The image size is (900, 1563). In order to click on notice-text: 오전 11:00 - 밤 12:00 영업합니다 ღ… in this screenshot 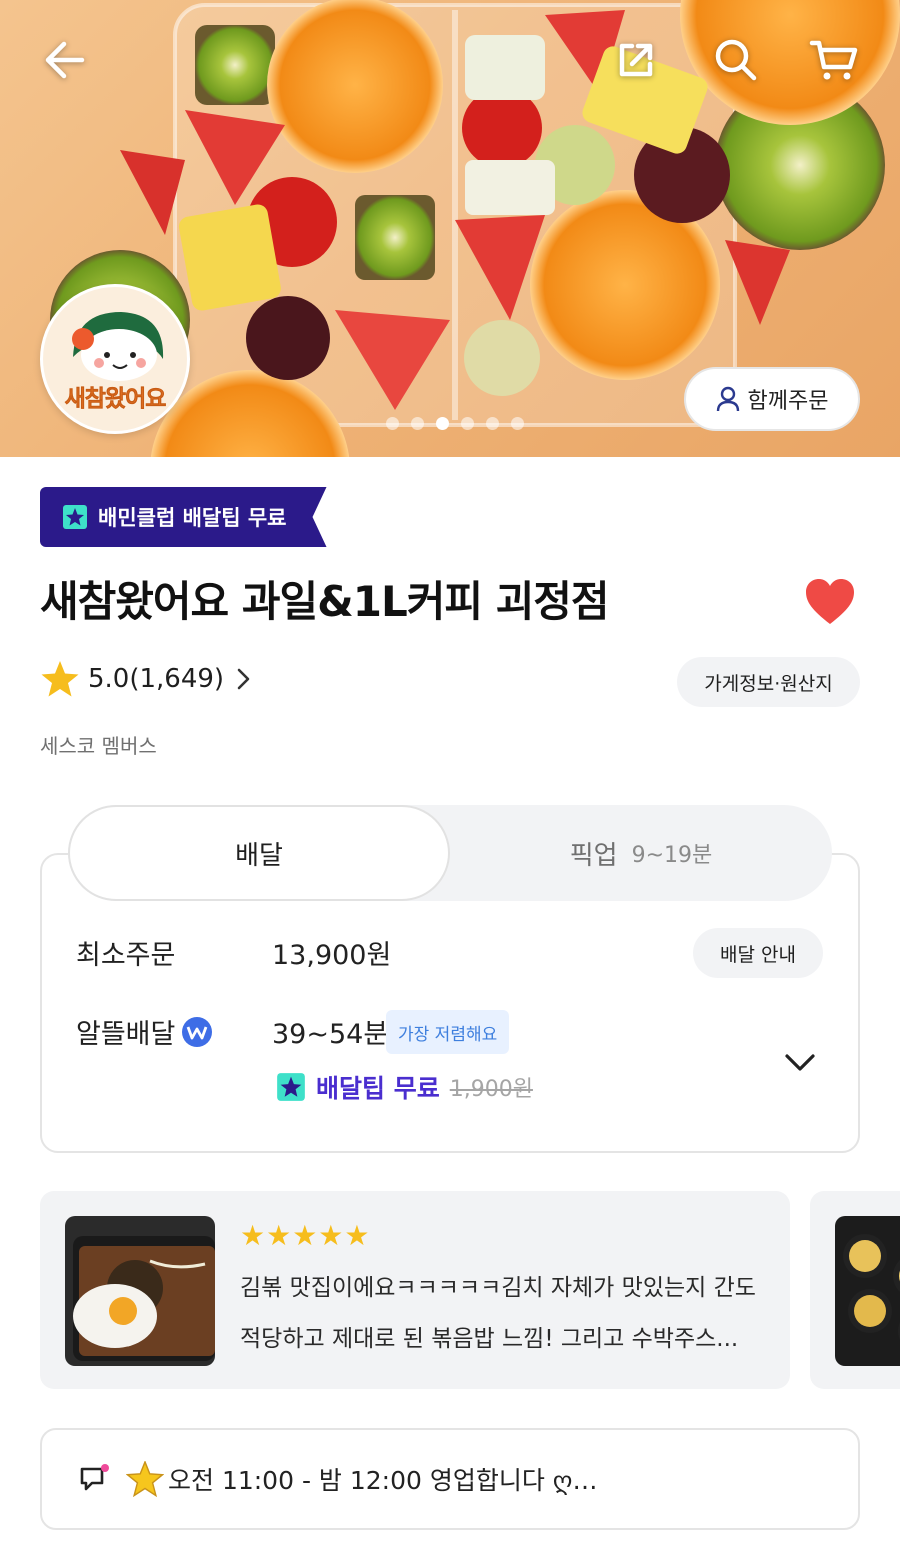, I will do `click(383, 1480)`.